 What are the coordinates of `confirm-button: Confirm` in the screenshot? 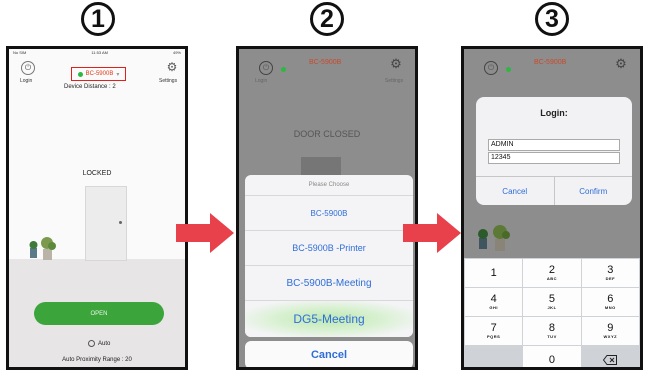 It's located at (593, 191).